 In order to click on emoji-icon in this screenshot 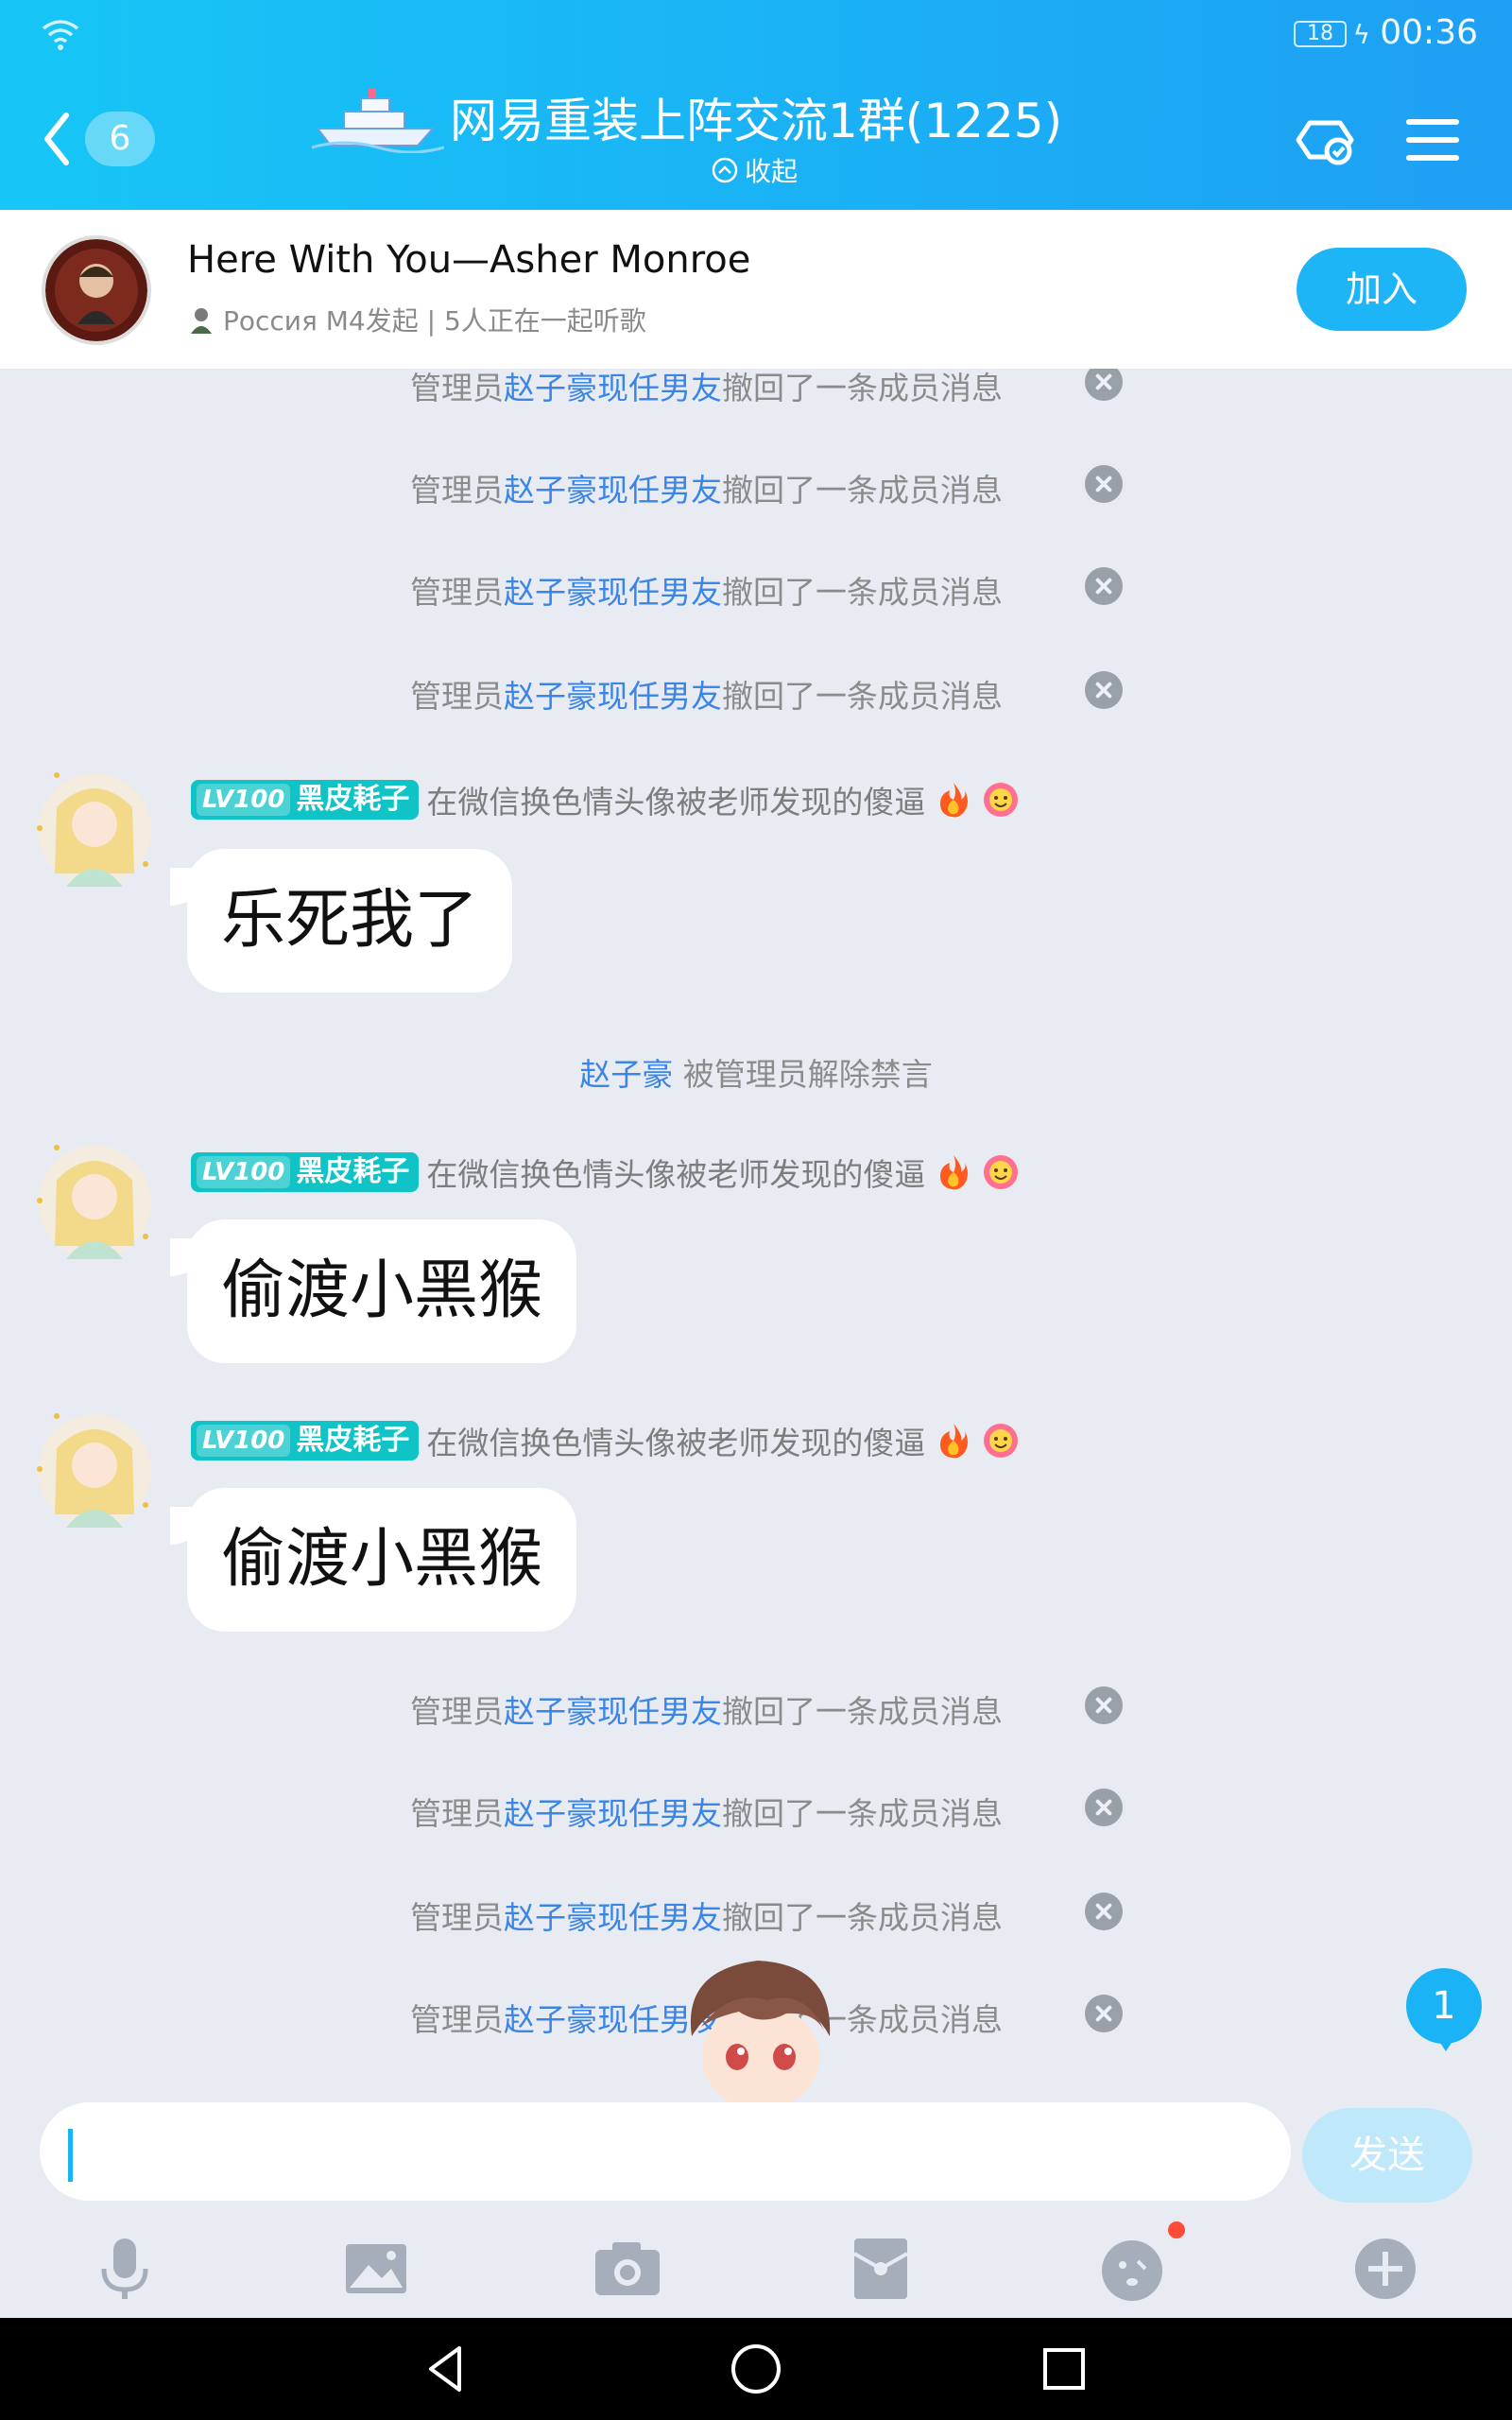, I will do `click(1132, 2269)`.